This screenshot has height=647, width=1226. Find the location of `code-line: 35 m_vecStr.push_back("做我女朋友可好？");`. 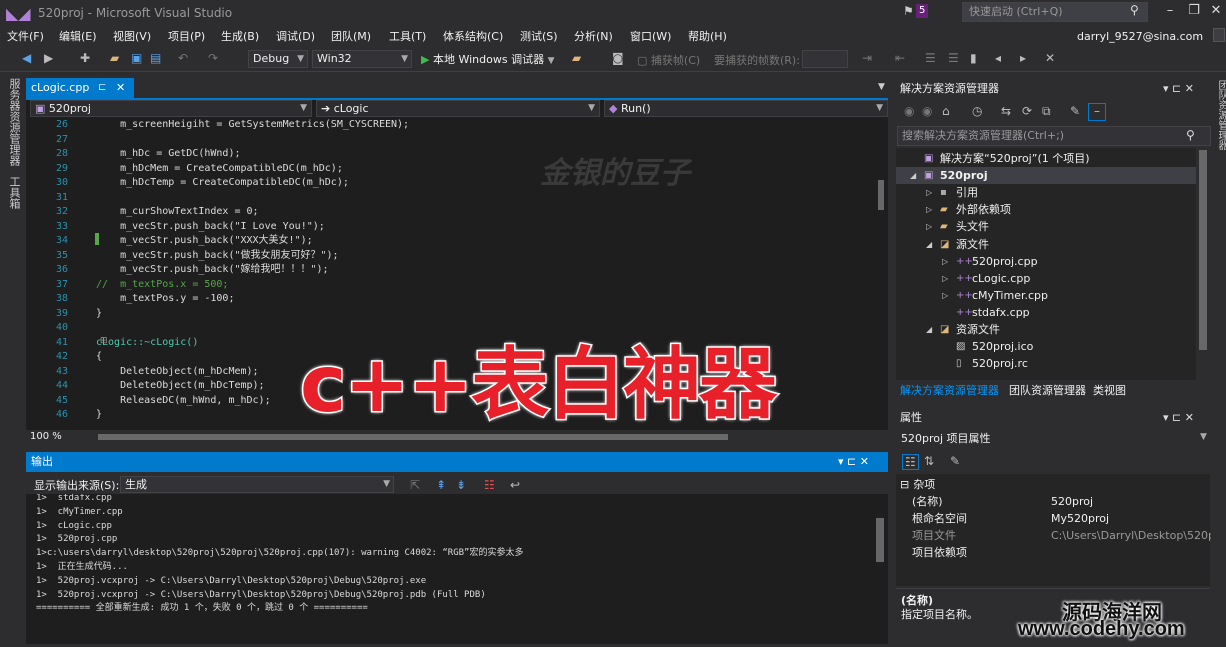

code-line: 35 m_vecStr.push_back("做我女朋友可好？"); is located at coordinates (182, 256).